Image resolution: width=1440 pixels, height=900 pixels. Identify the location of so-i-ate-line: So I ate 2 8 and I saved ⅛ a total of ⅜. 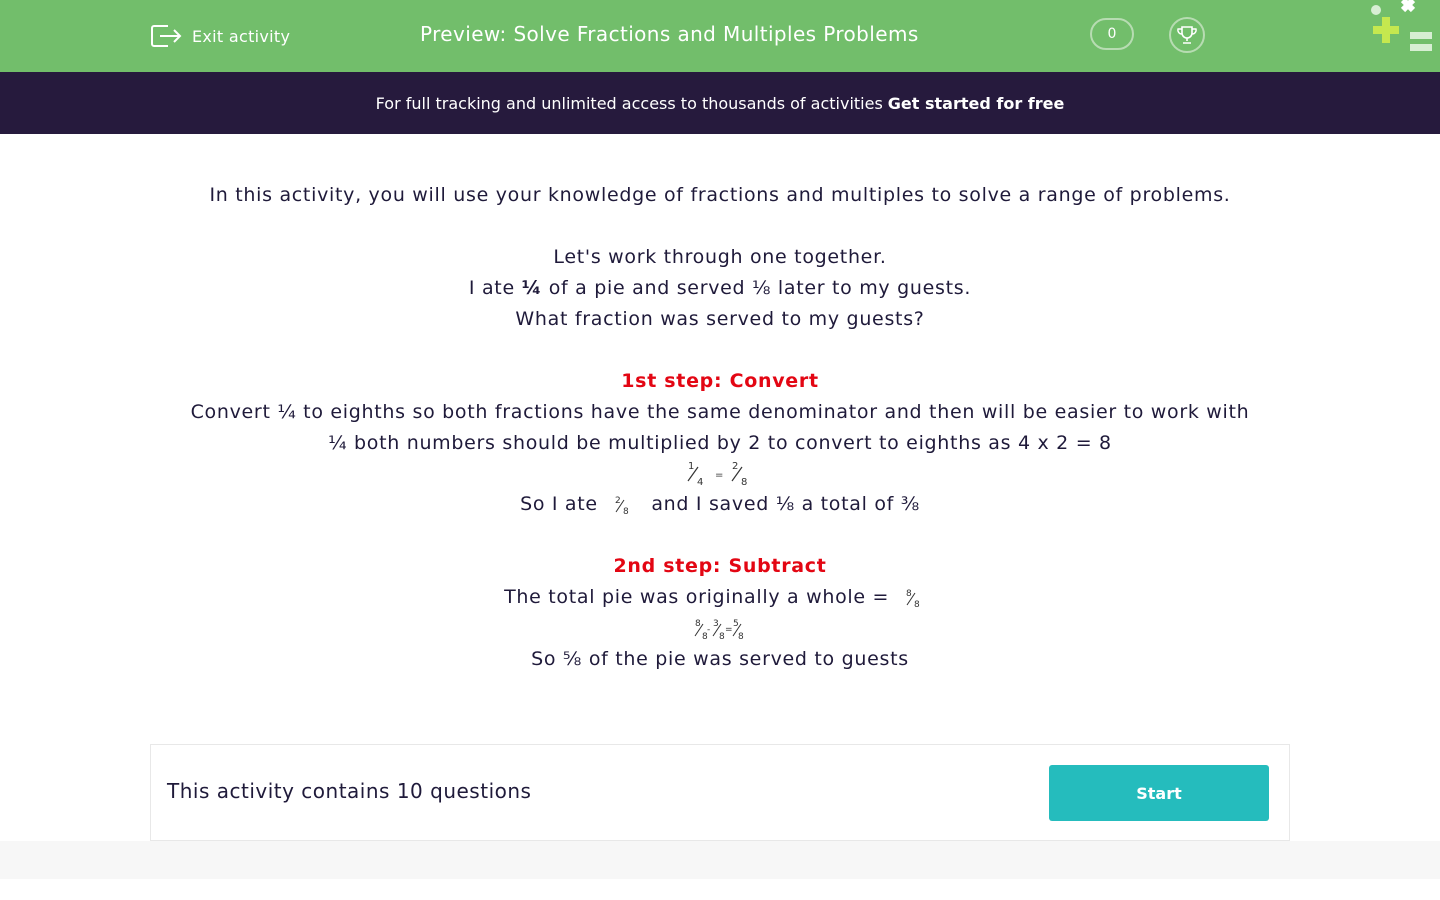
(720, 504).